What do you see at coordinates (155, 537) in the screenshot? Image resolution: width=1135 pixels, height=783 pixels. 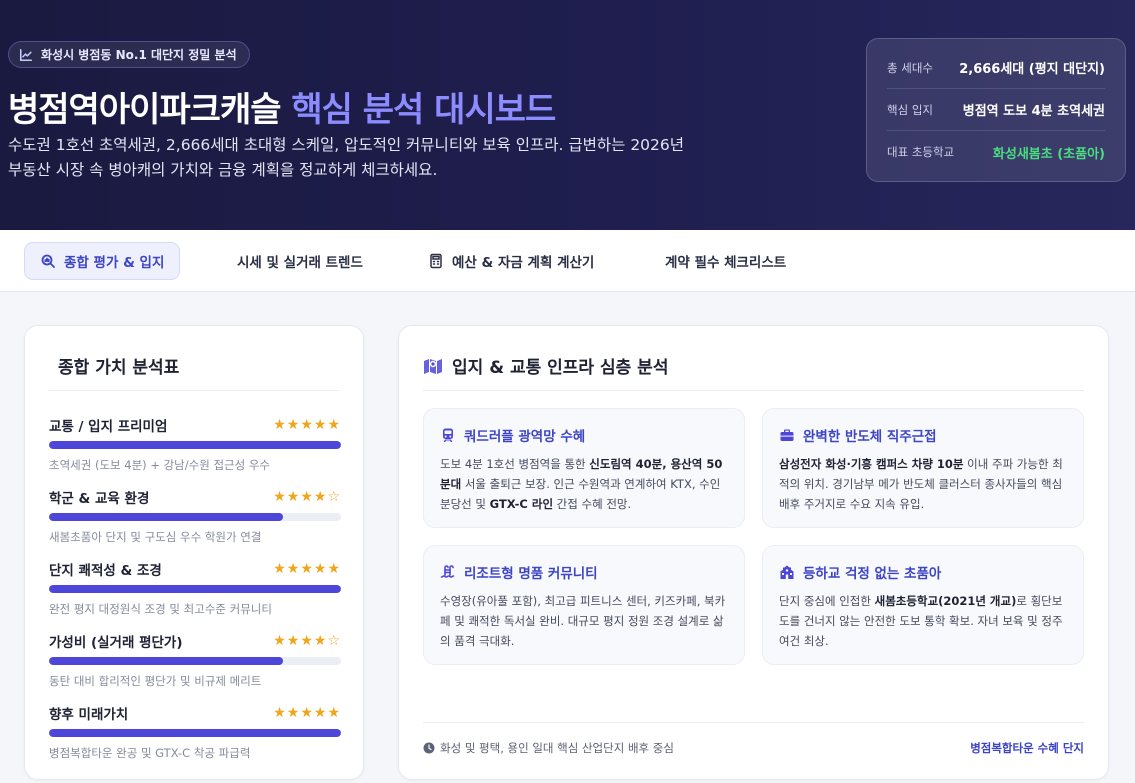 I see `metric-description: 새봄초품아 단지 및 구도심 우수 학원가 연결` at bounding box center [155, 537].